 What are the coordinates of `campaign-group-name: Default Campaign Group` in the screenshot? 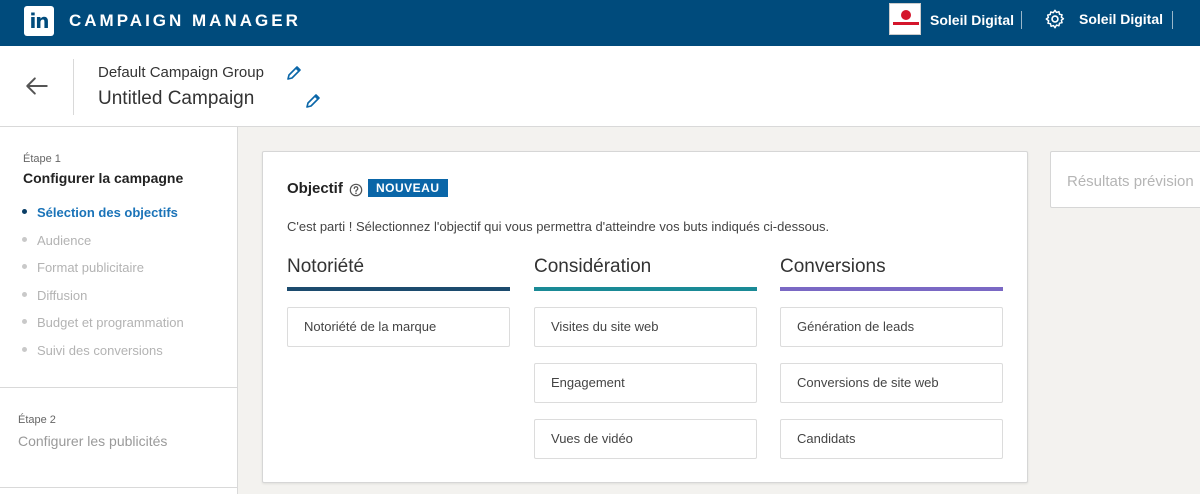 It's located at (181, 72).